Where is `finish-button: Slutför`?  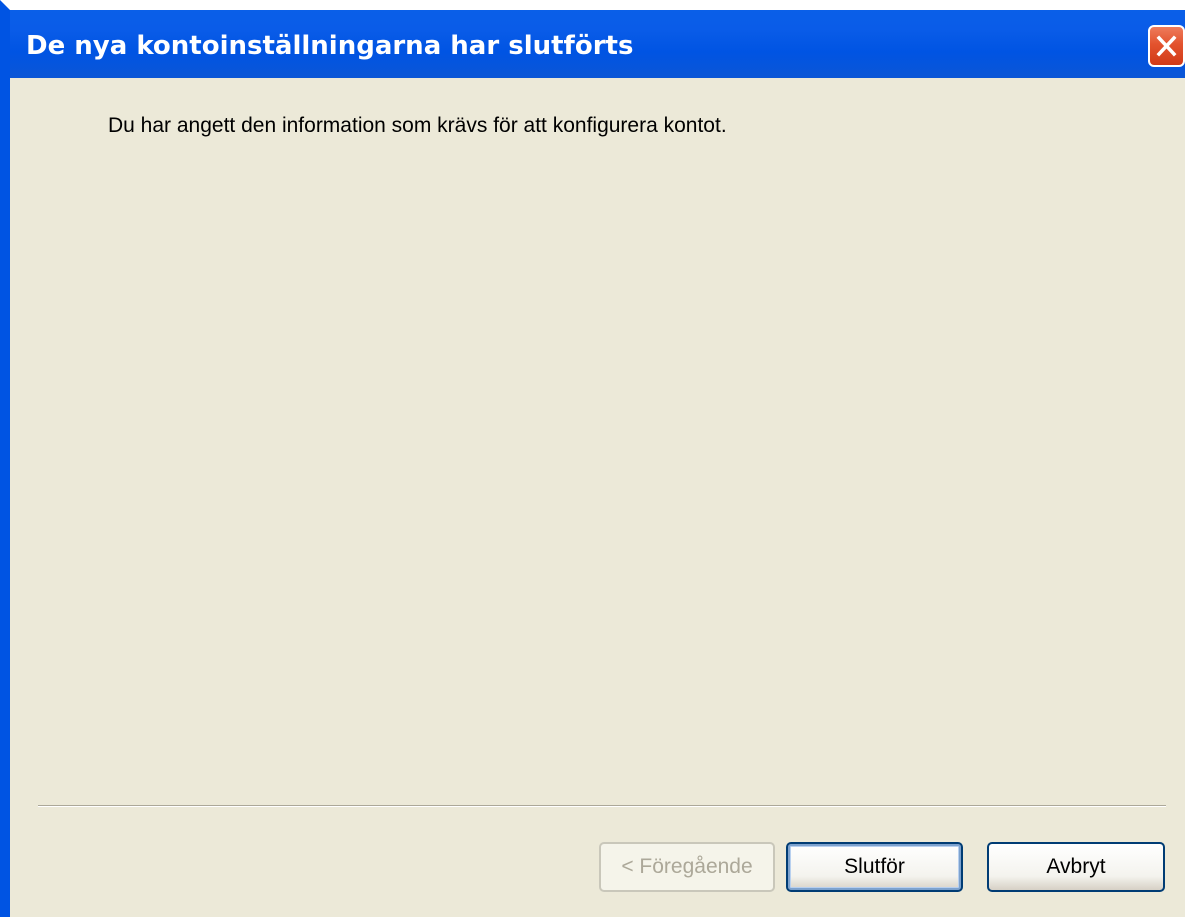 finish-button: Slutför is located at coordinates (874, 867).